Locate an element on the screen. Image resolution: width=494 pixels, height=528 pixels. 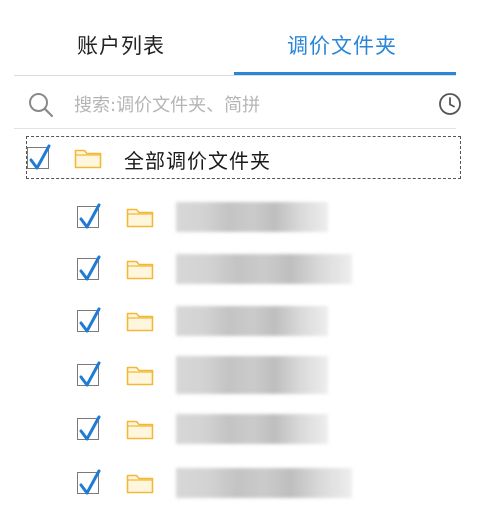
search-divider is located at coordinates (235, 128).